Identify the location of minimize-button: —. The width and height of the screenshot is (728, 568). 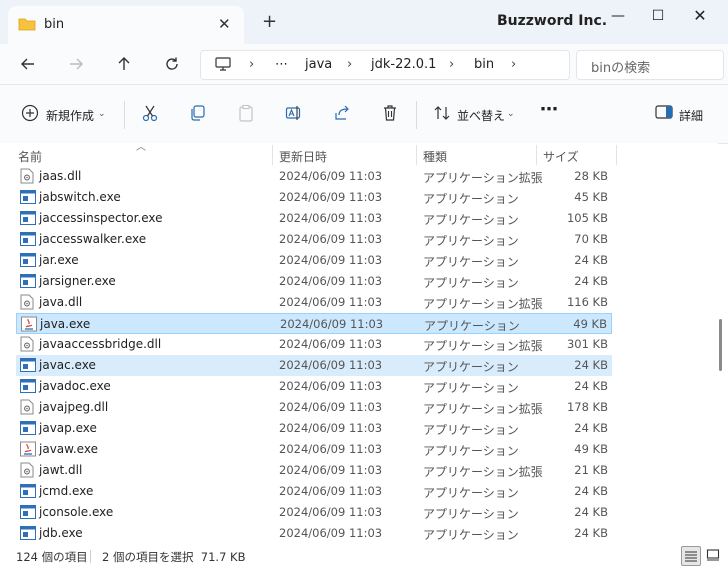
(618, 18).